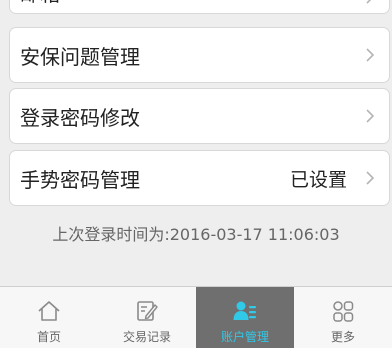  What do you see at coordinates (196, 234) in the screenshot?
I see `last-login-time: 上次登录时间为:2016-03-17 11:06:03` at bounding box center [196, 234].